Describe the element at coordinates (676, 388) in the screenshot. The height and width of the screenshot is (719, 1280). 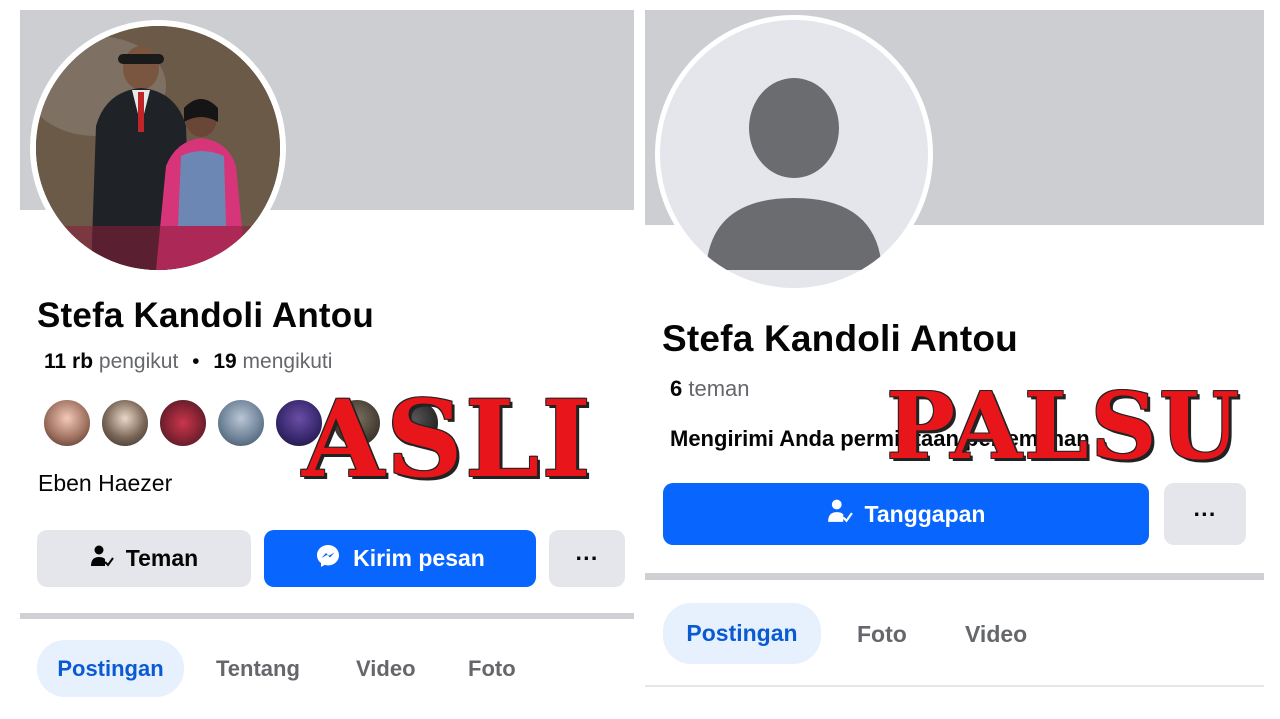
I see `friends-count: 6` at that location.